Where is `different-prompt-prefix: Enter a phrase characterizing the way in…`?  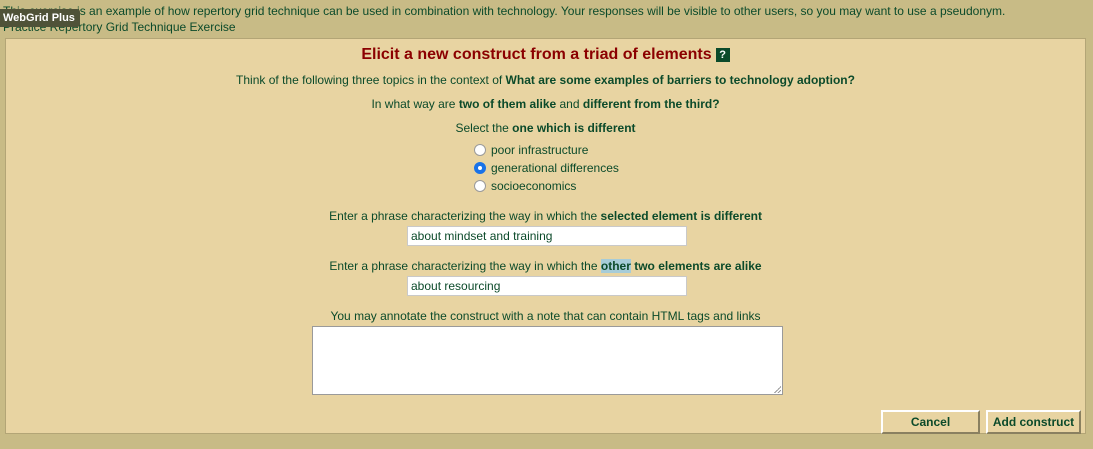
different-prompt-prefix: Enter a phrase characterizing the way in… is located at coordinates (465, 216).